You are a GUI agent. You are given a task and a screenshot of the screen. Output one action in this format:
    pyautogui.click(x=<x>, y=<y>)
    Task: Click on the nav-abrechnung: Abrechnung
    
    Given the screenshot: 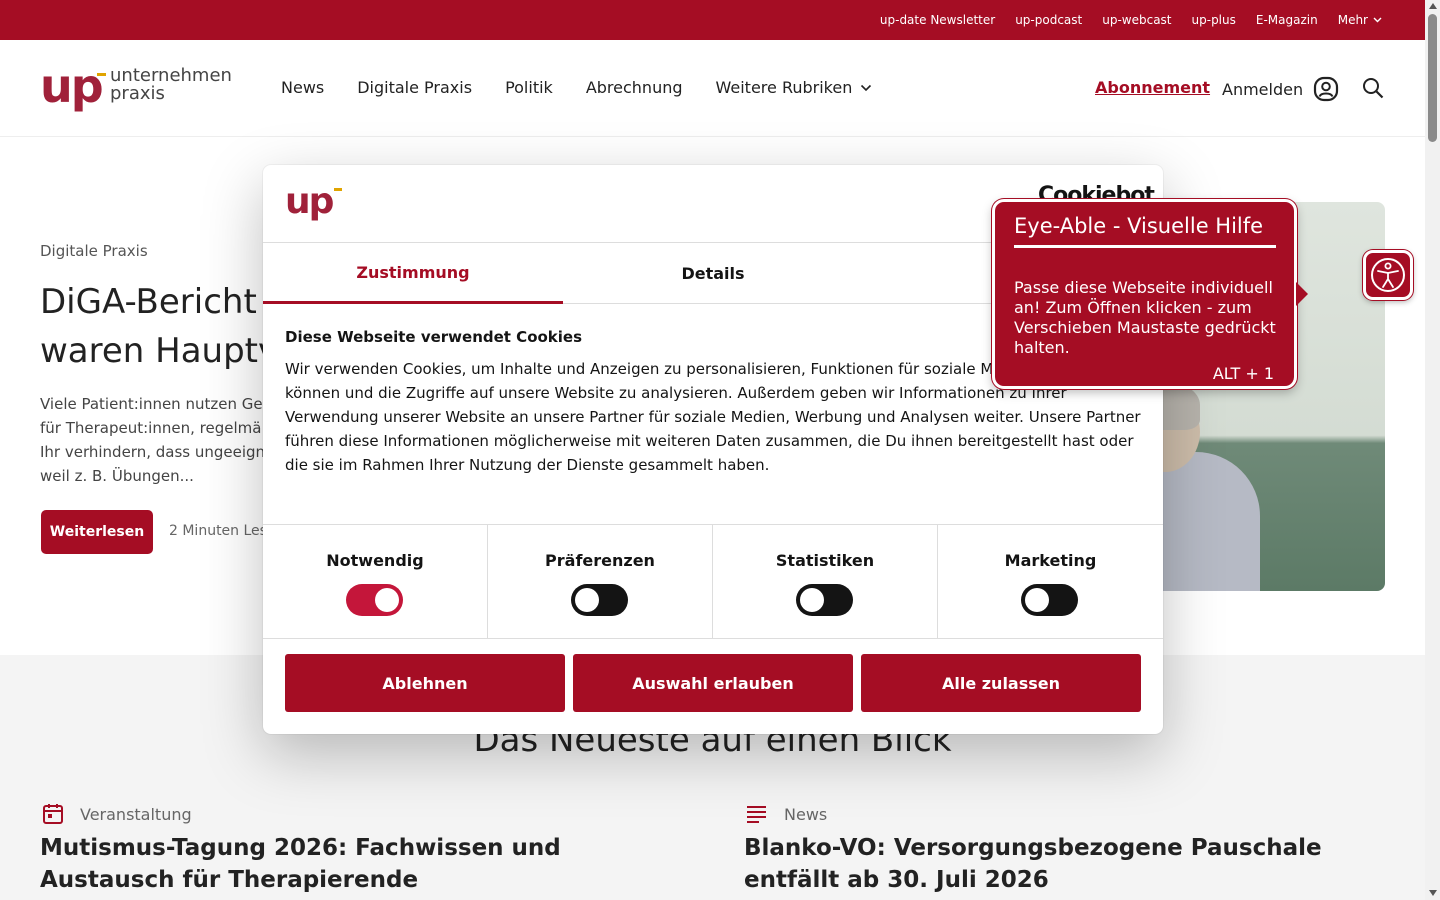 What is the action you would take?
    pyautogui.click(x=634, y=87)
    